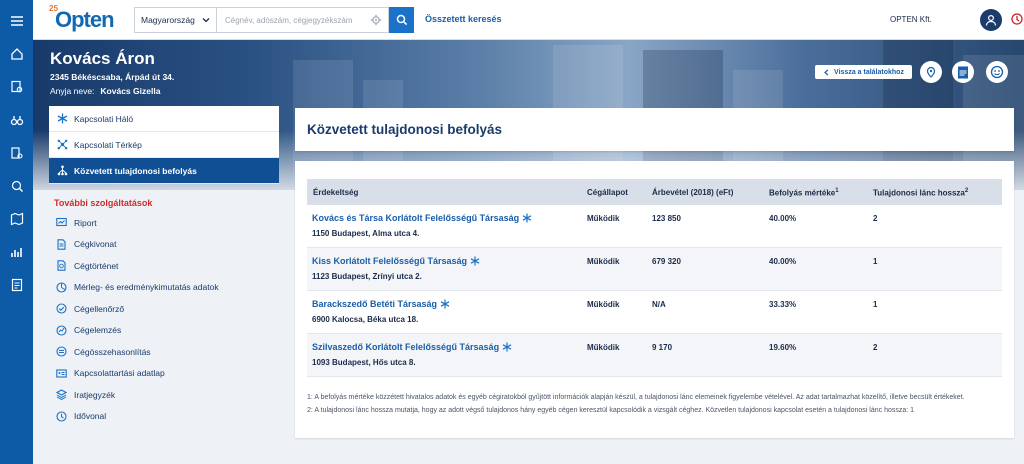 This screenshot has width=1024, height=464. I want to click on country-value: Magyarország, so click(168, 20).